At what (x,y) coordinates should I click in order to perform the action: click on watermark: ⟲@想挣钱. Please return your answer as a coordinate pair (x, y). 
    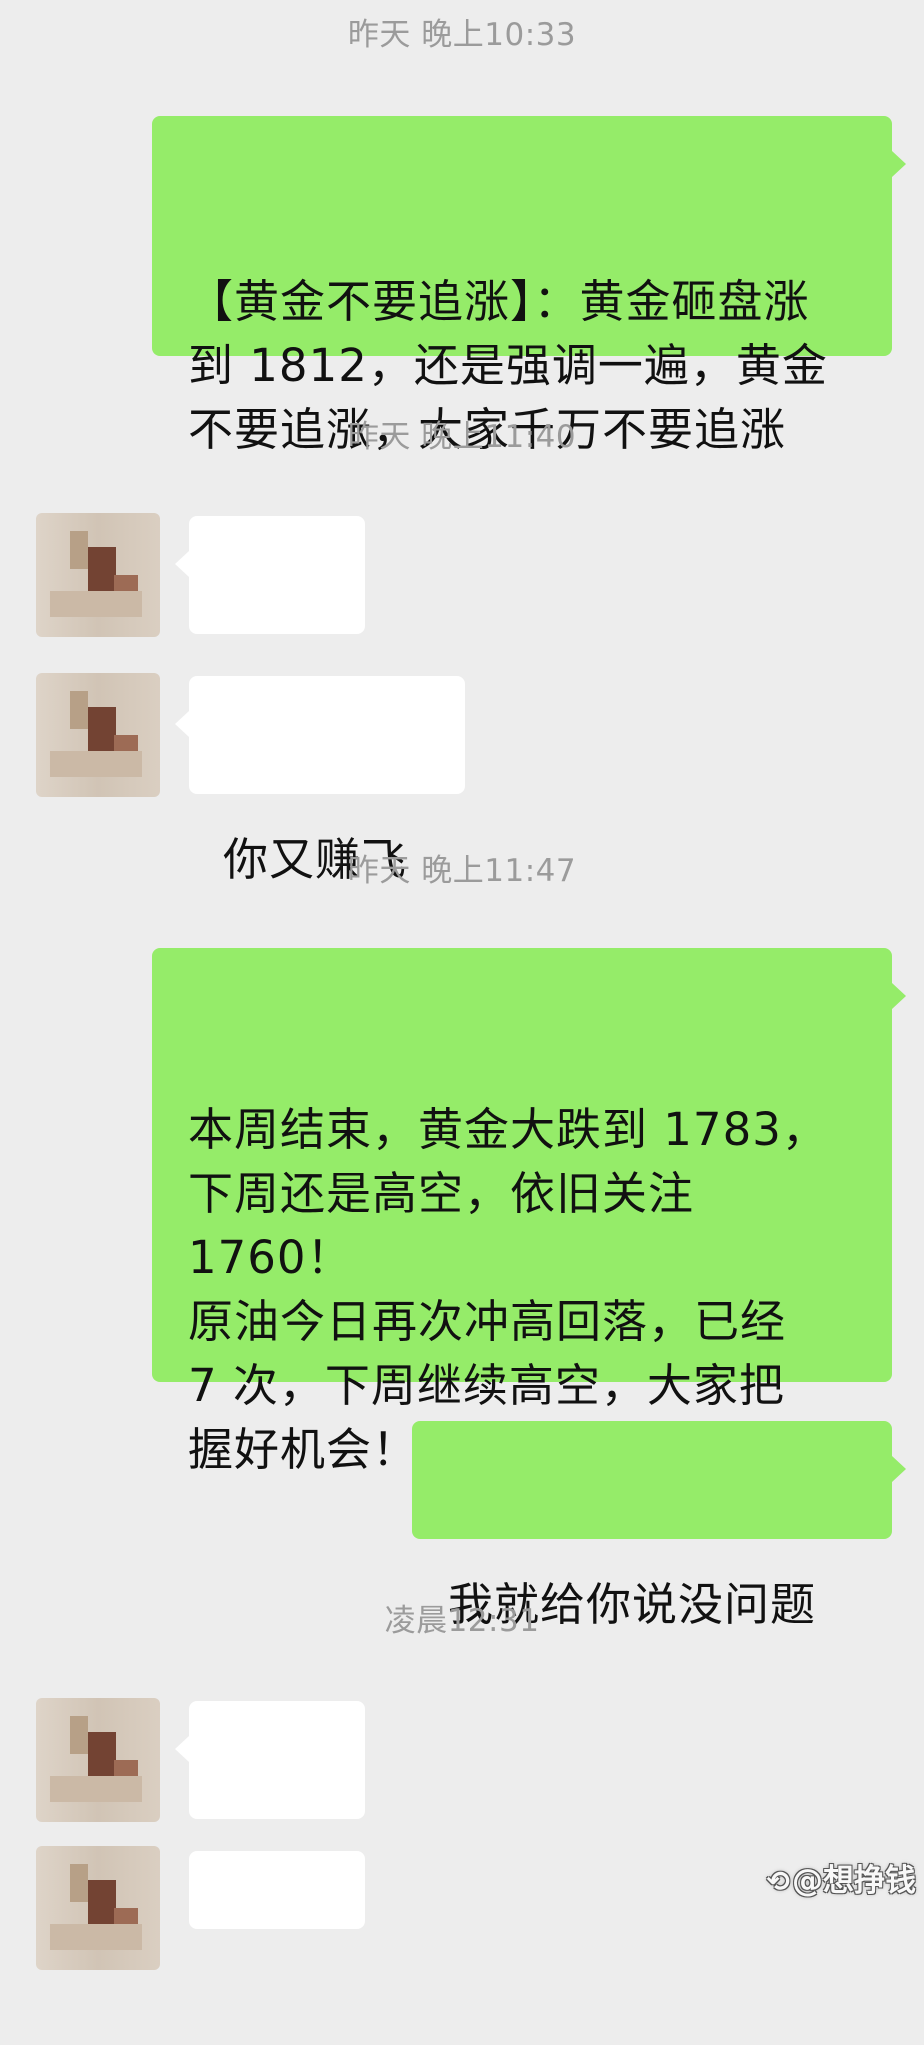
    Looking at the image, I should click on (841, 1881).